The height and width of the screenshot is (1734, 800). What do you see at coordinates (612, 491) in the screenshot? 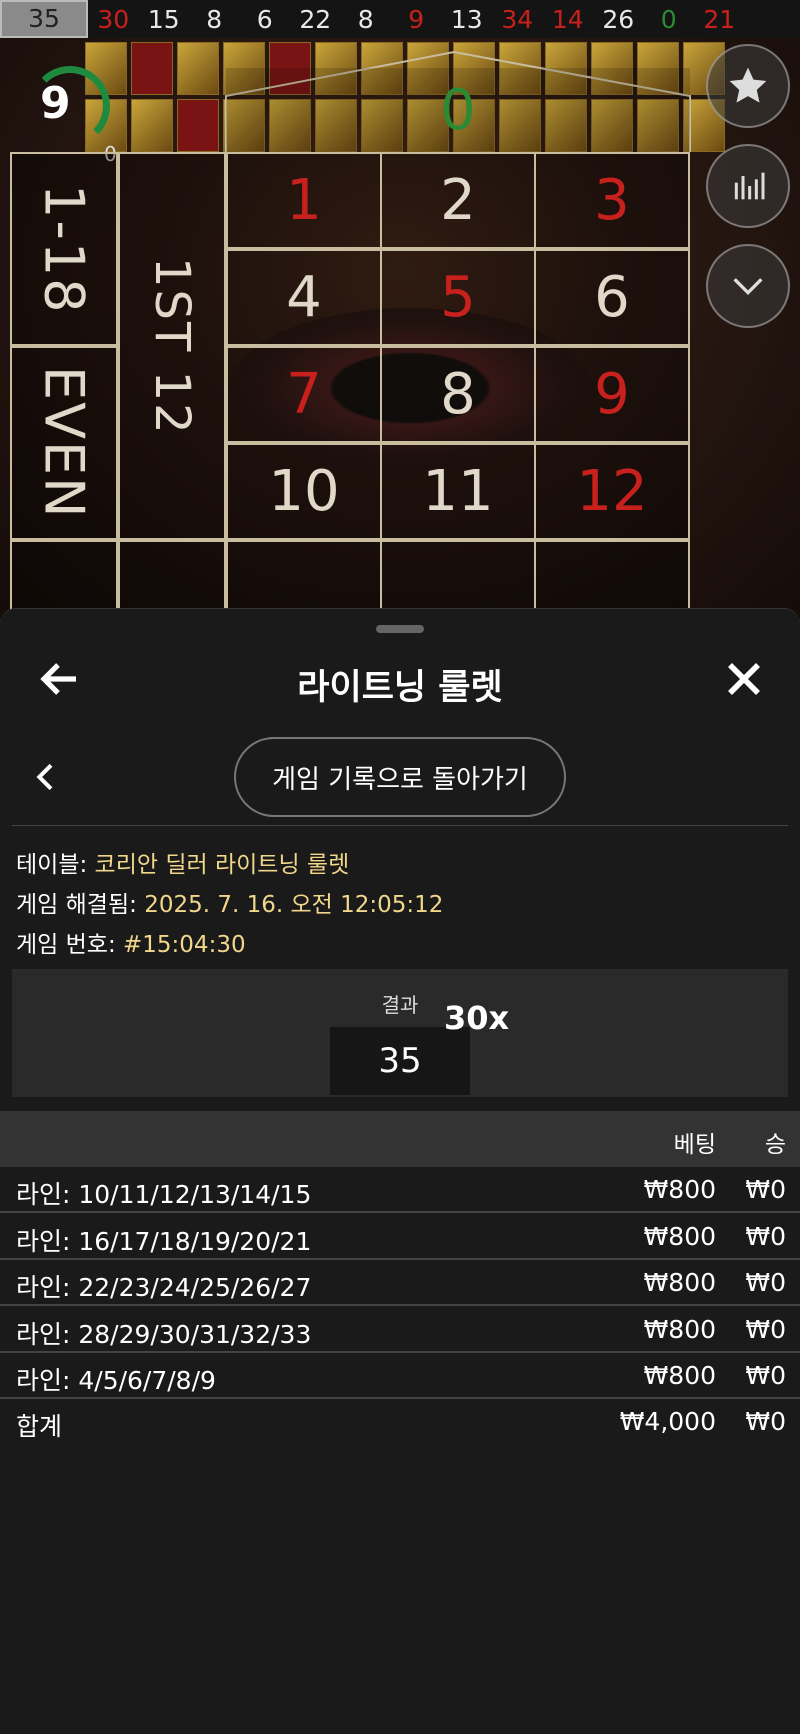
I see `bet-number-12: 12` at bounding box center [612, 491].